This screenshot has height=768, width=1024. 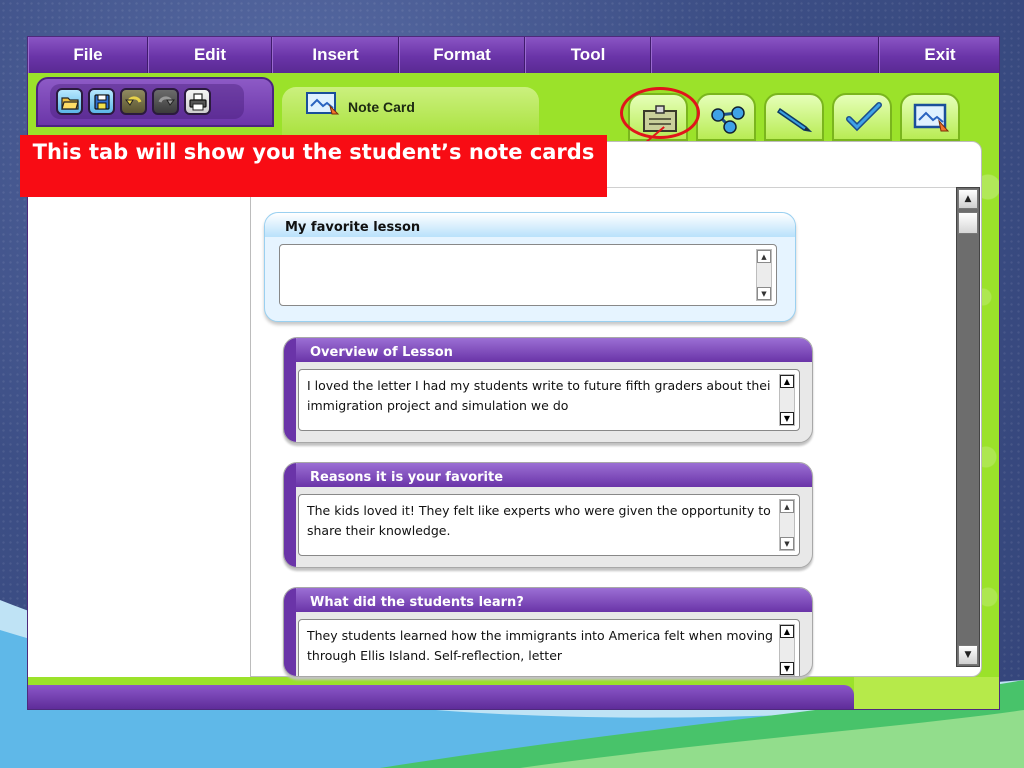 What do you see at coordinates (926, 693) in the screenshot?
I see `bottom-right-panel` at bounding box center [926, 693].